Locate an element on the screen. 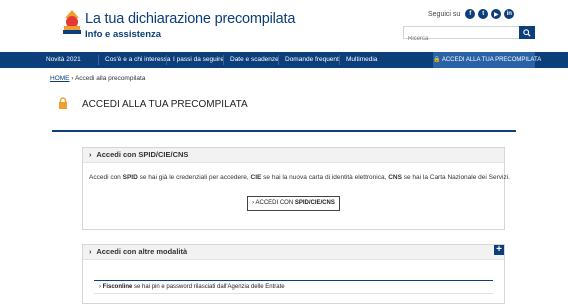 The image size is (568, 304). nav-accedi-label: ACCEDI ALLA TUA PRECOMPILATA is located at coordinates (491, 60).